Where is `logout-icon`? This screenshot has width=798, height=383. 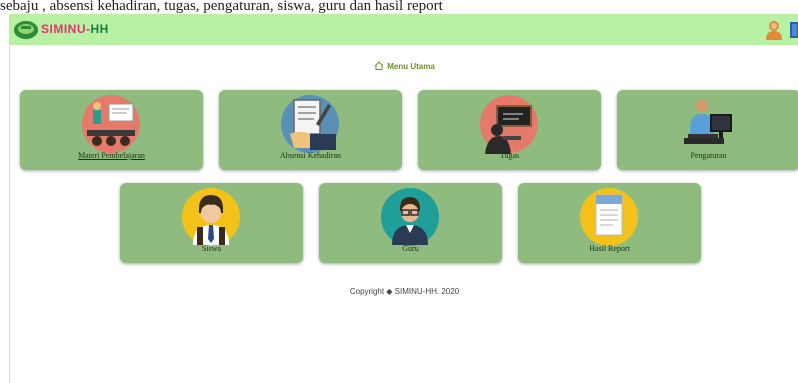
logout-icon is located at coordinates (793, 30).